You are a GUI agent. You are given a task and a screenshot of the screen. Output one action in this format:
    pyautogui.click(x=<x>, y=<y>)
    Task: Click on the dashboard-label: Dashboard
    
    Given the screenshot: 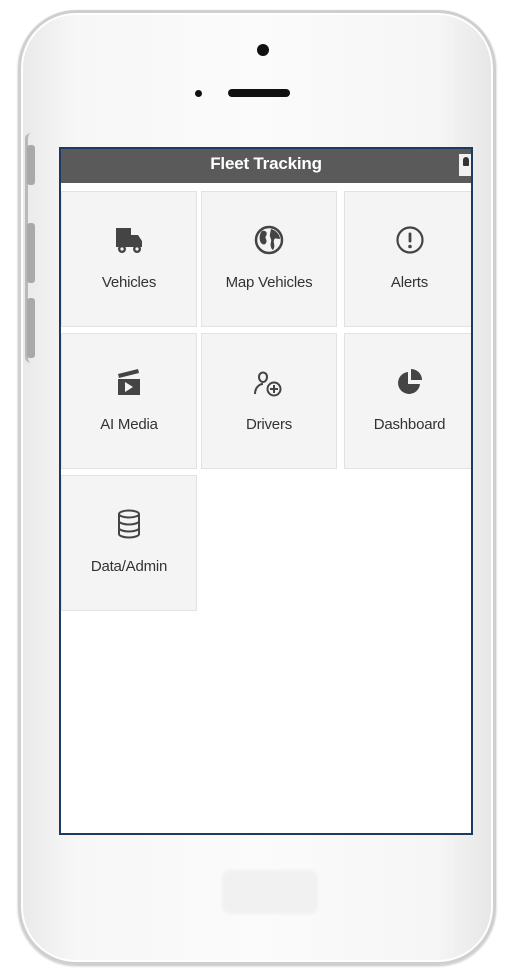 What is the action you would take?
    pyautogui.click(x=409, y=424)
    